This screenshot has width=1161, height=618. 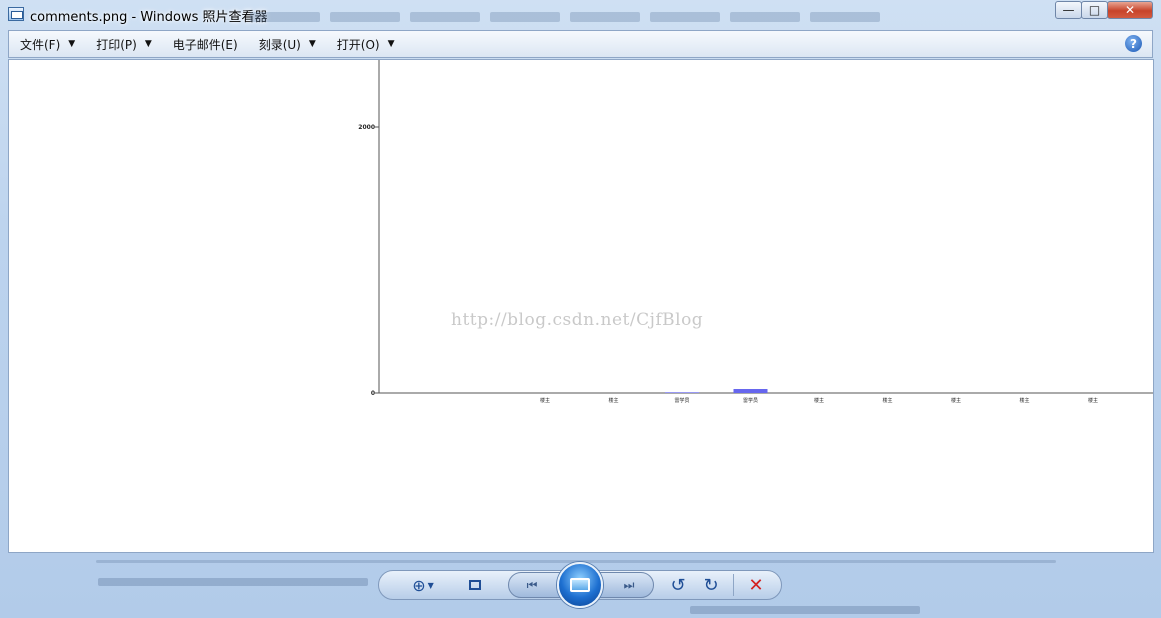 I want to click on help-icon: ?, so click(x=1133, y=43).